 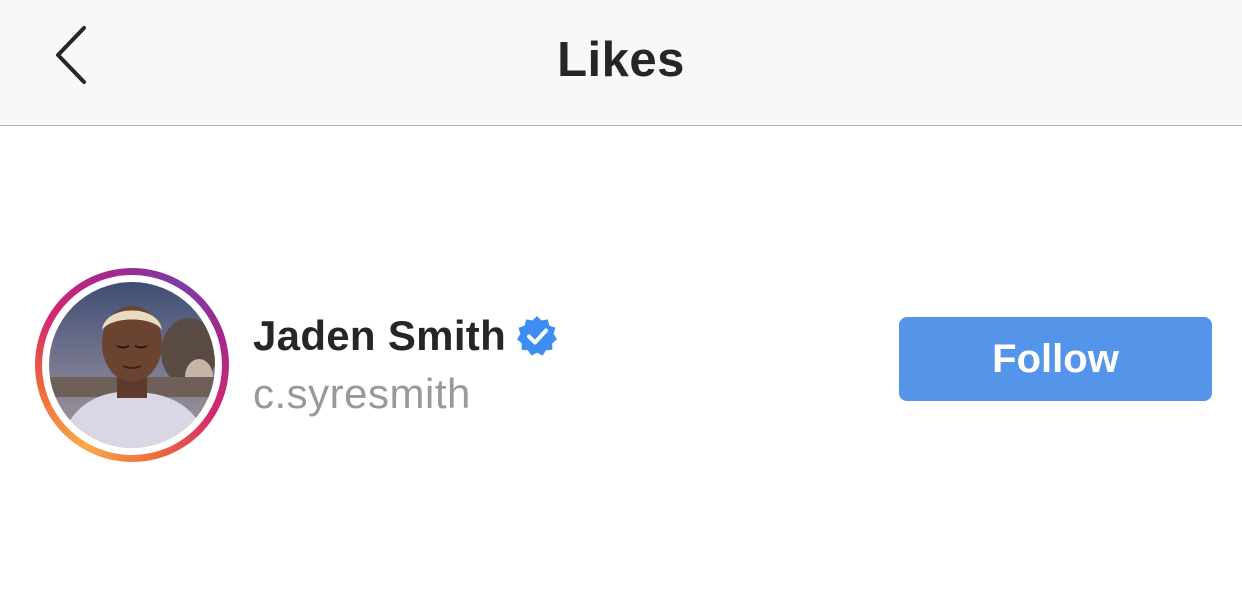 I want to click on username-row: Jaden Smith, so click(x=405, y=336).